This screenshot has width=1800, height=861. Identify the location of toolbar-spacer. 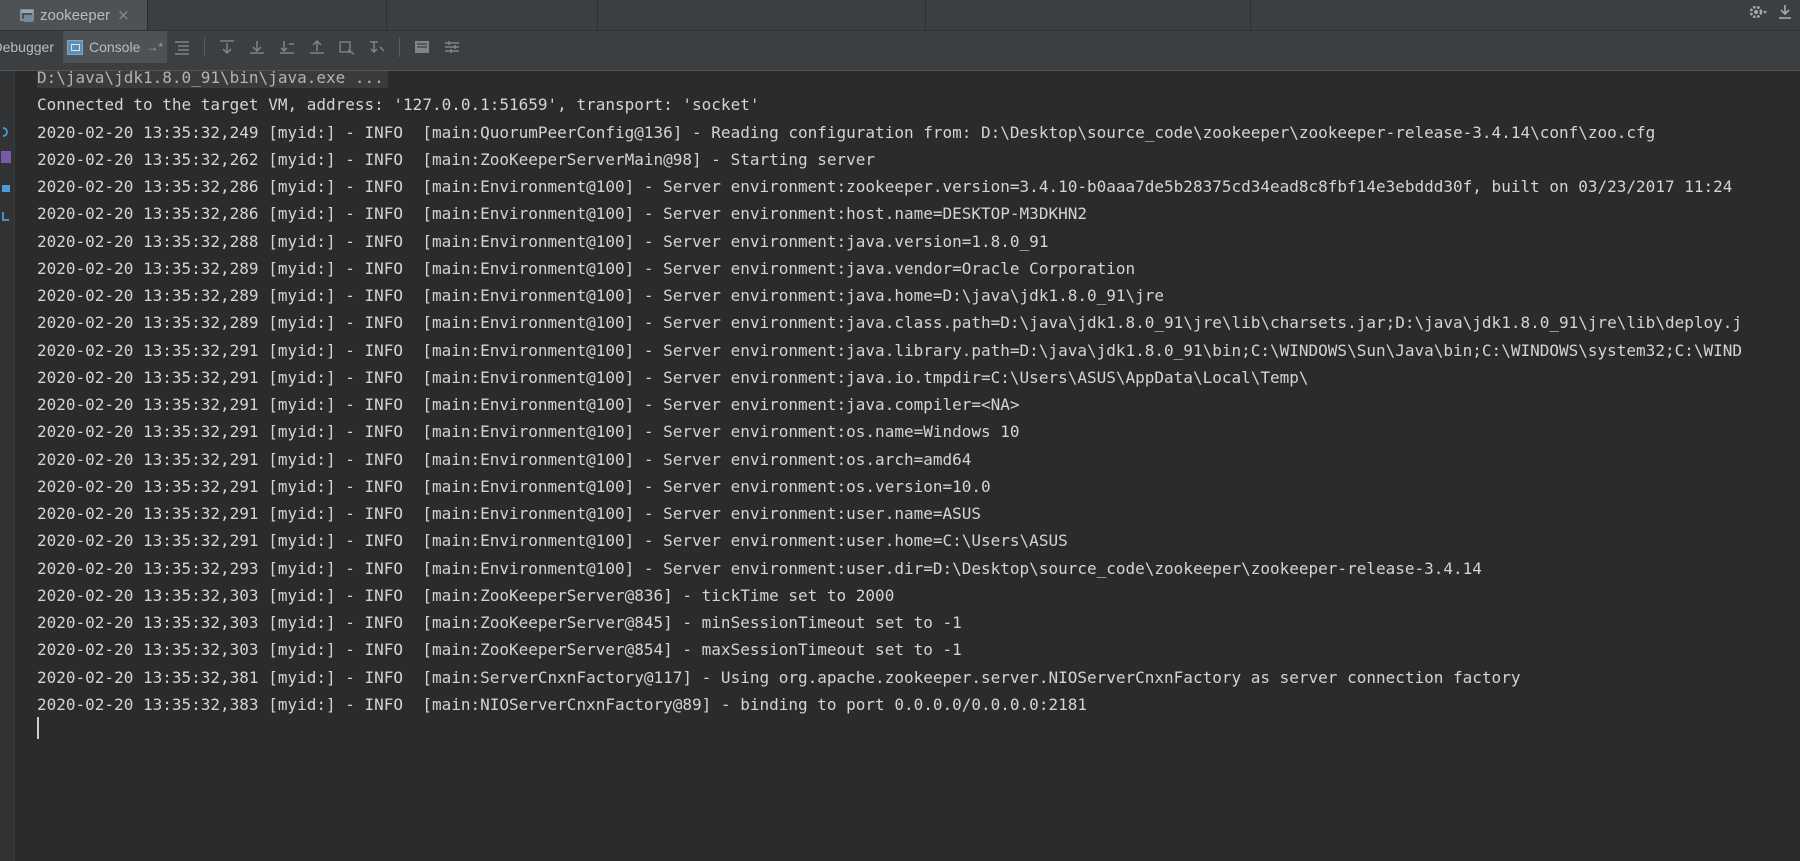
(900, 67).